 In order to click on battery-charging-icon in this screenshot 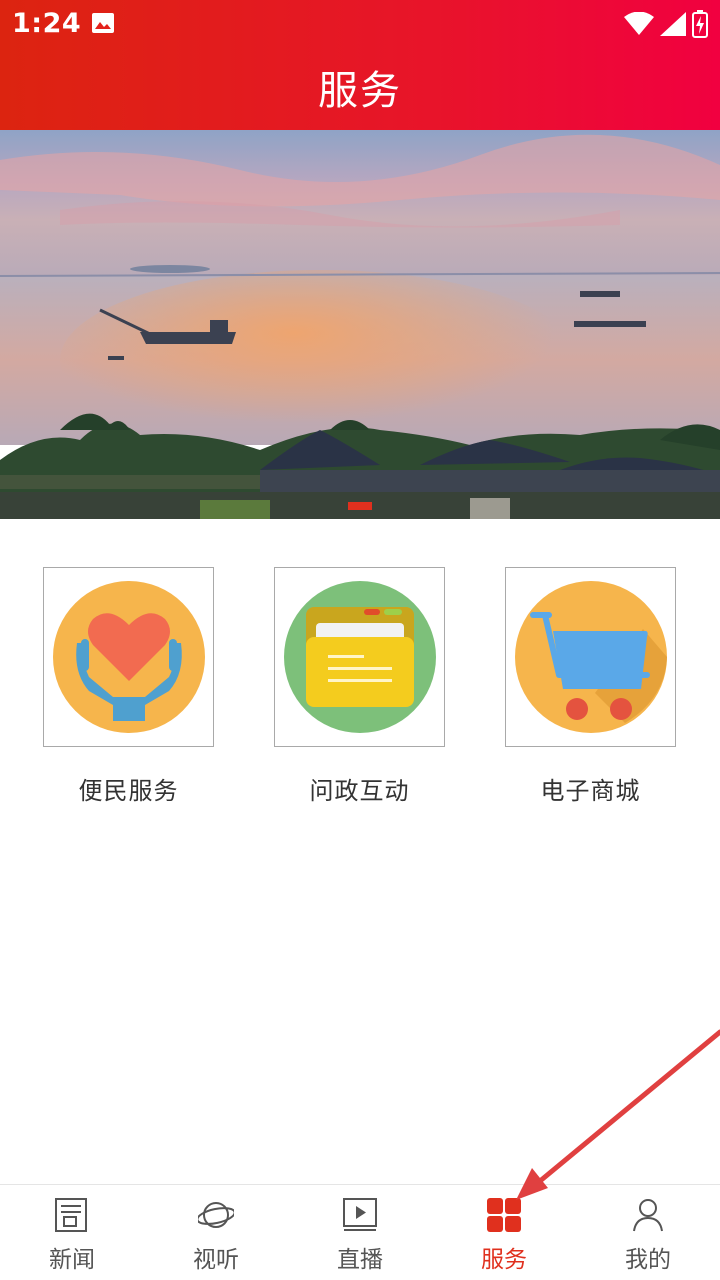, I will do `click(700, 24)`.